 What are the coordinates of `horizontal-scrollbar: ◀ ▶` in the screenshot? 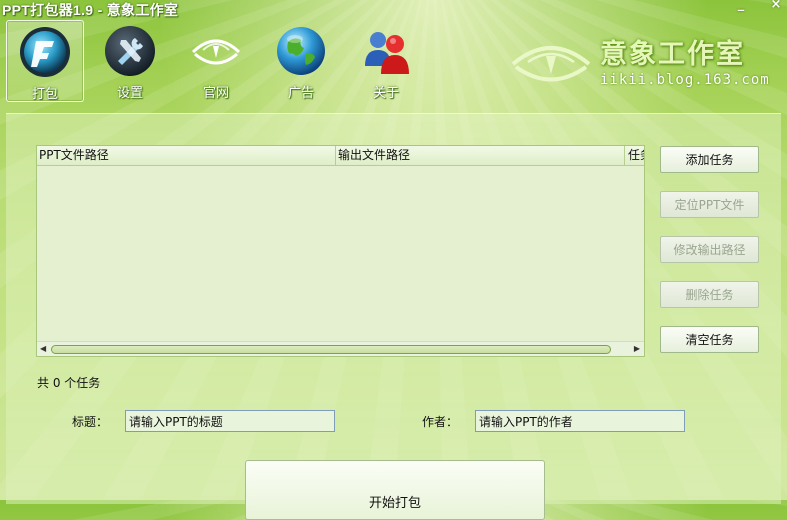 It's located at (340, 348).